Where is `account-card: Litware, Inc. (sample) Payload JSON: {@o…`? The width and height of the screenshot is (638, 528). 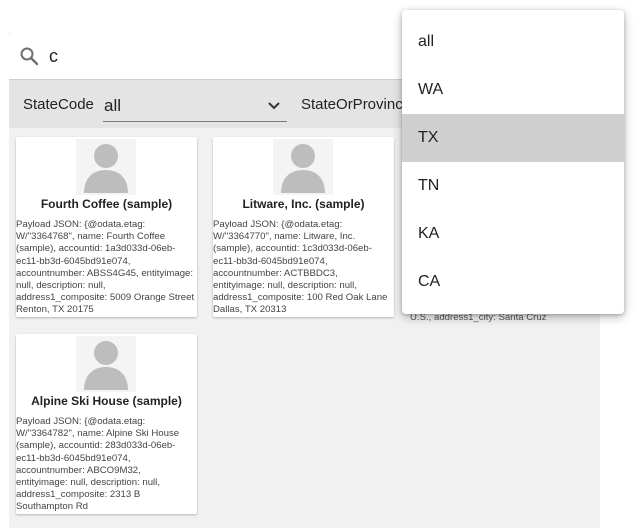 account-card: Litware, Inc. (sample) Payload JSON: {@o… is located at coordinates (303, 227).